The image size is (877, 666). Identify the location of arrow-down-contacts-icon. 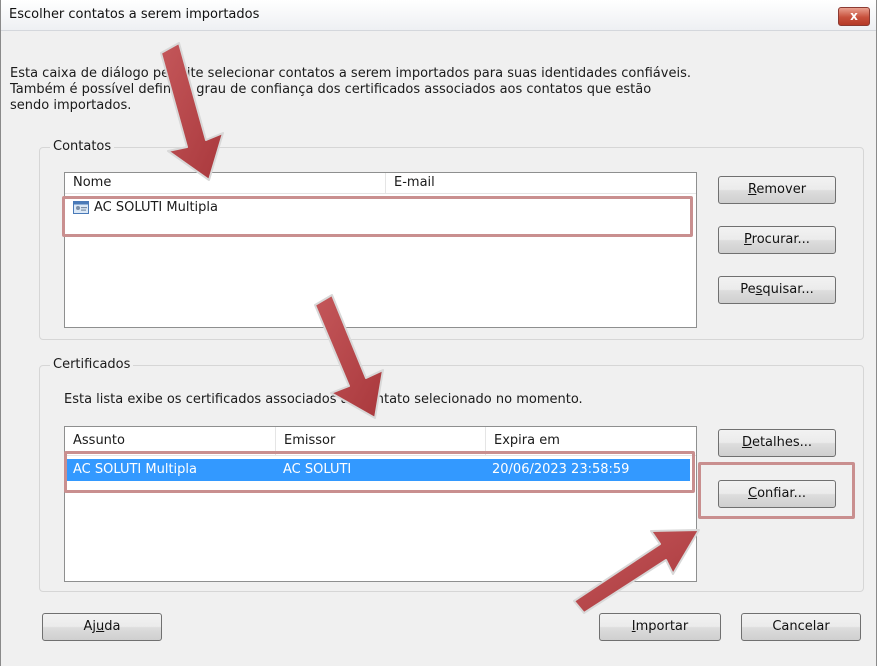
(192, 111).